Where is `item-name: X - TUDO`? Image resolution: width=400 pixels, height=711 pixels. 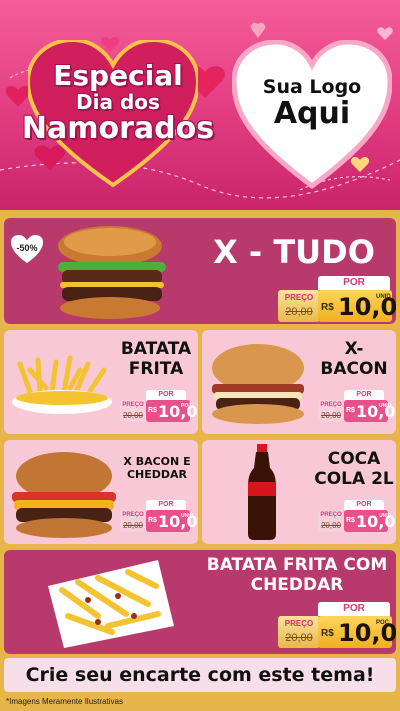 item-name: X - TUDO is located at coordinates (294, 252).